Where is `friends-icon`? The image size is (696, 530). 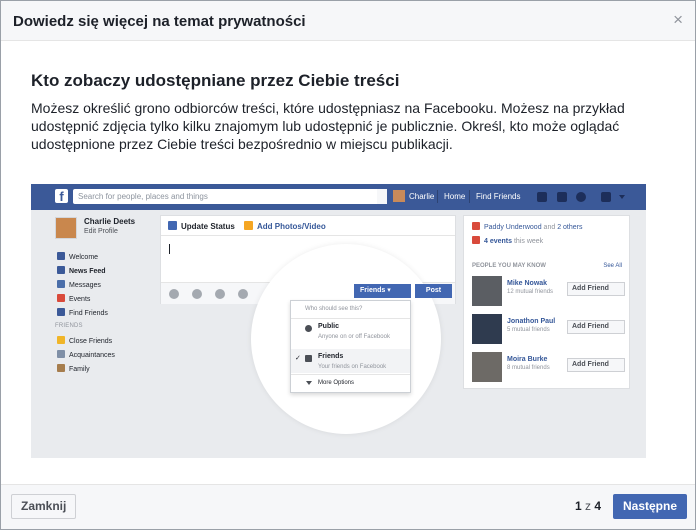
friends-icon is located at coordinates (308, 358).